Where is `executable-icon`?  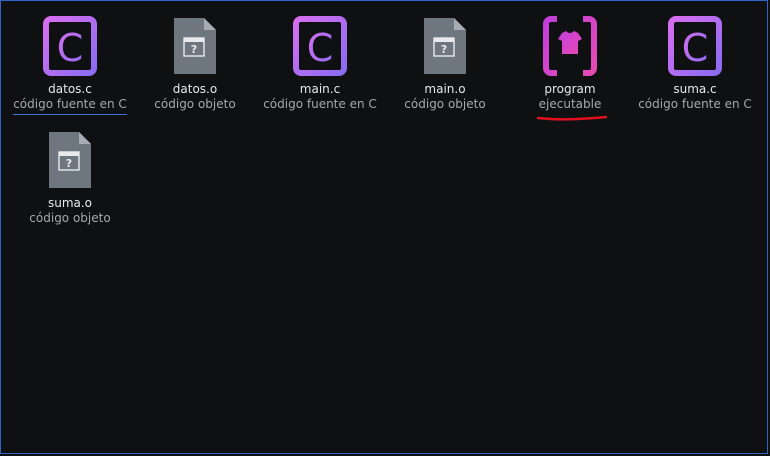 executable-icon is located at coordinates (570, 46).